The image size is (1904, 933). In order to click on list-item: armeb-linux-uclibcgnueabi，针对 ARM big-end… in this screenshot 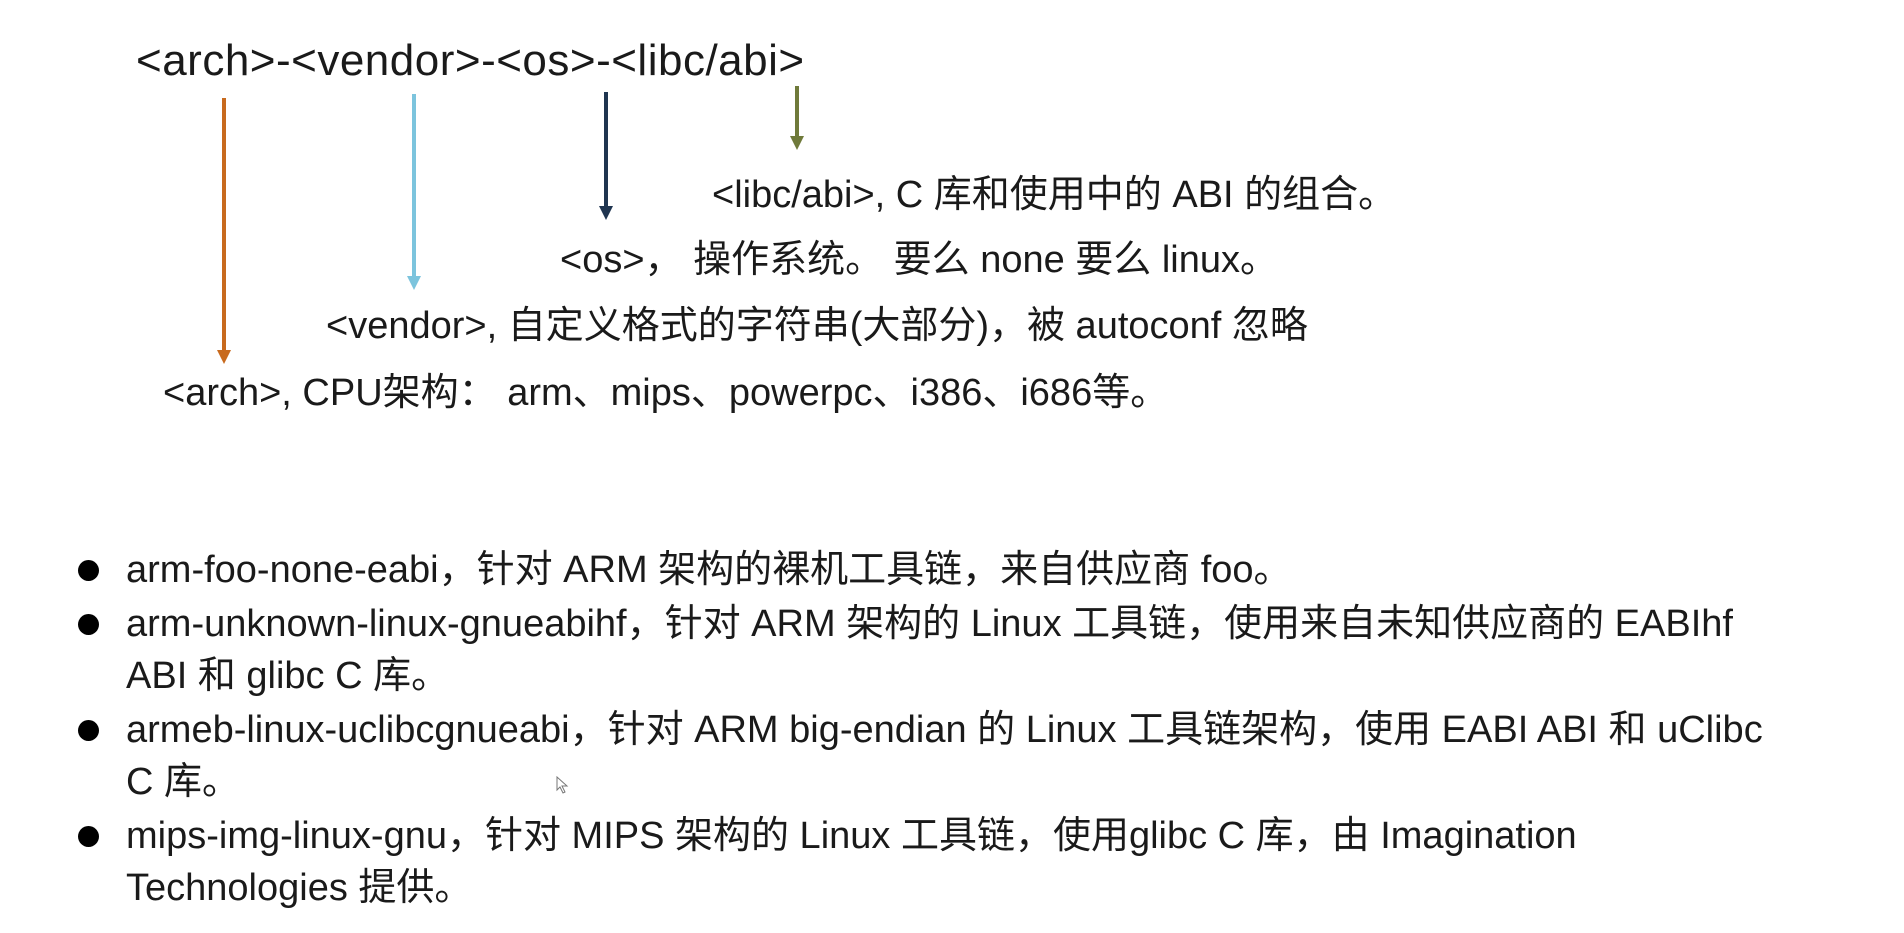, I will do `click(930, 756)`.